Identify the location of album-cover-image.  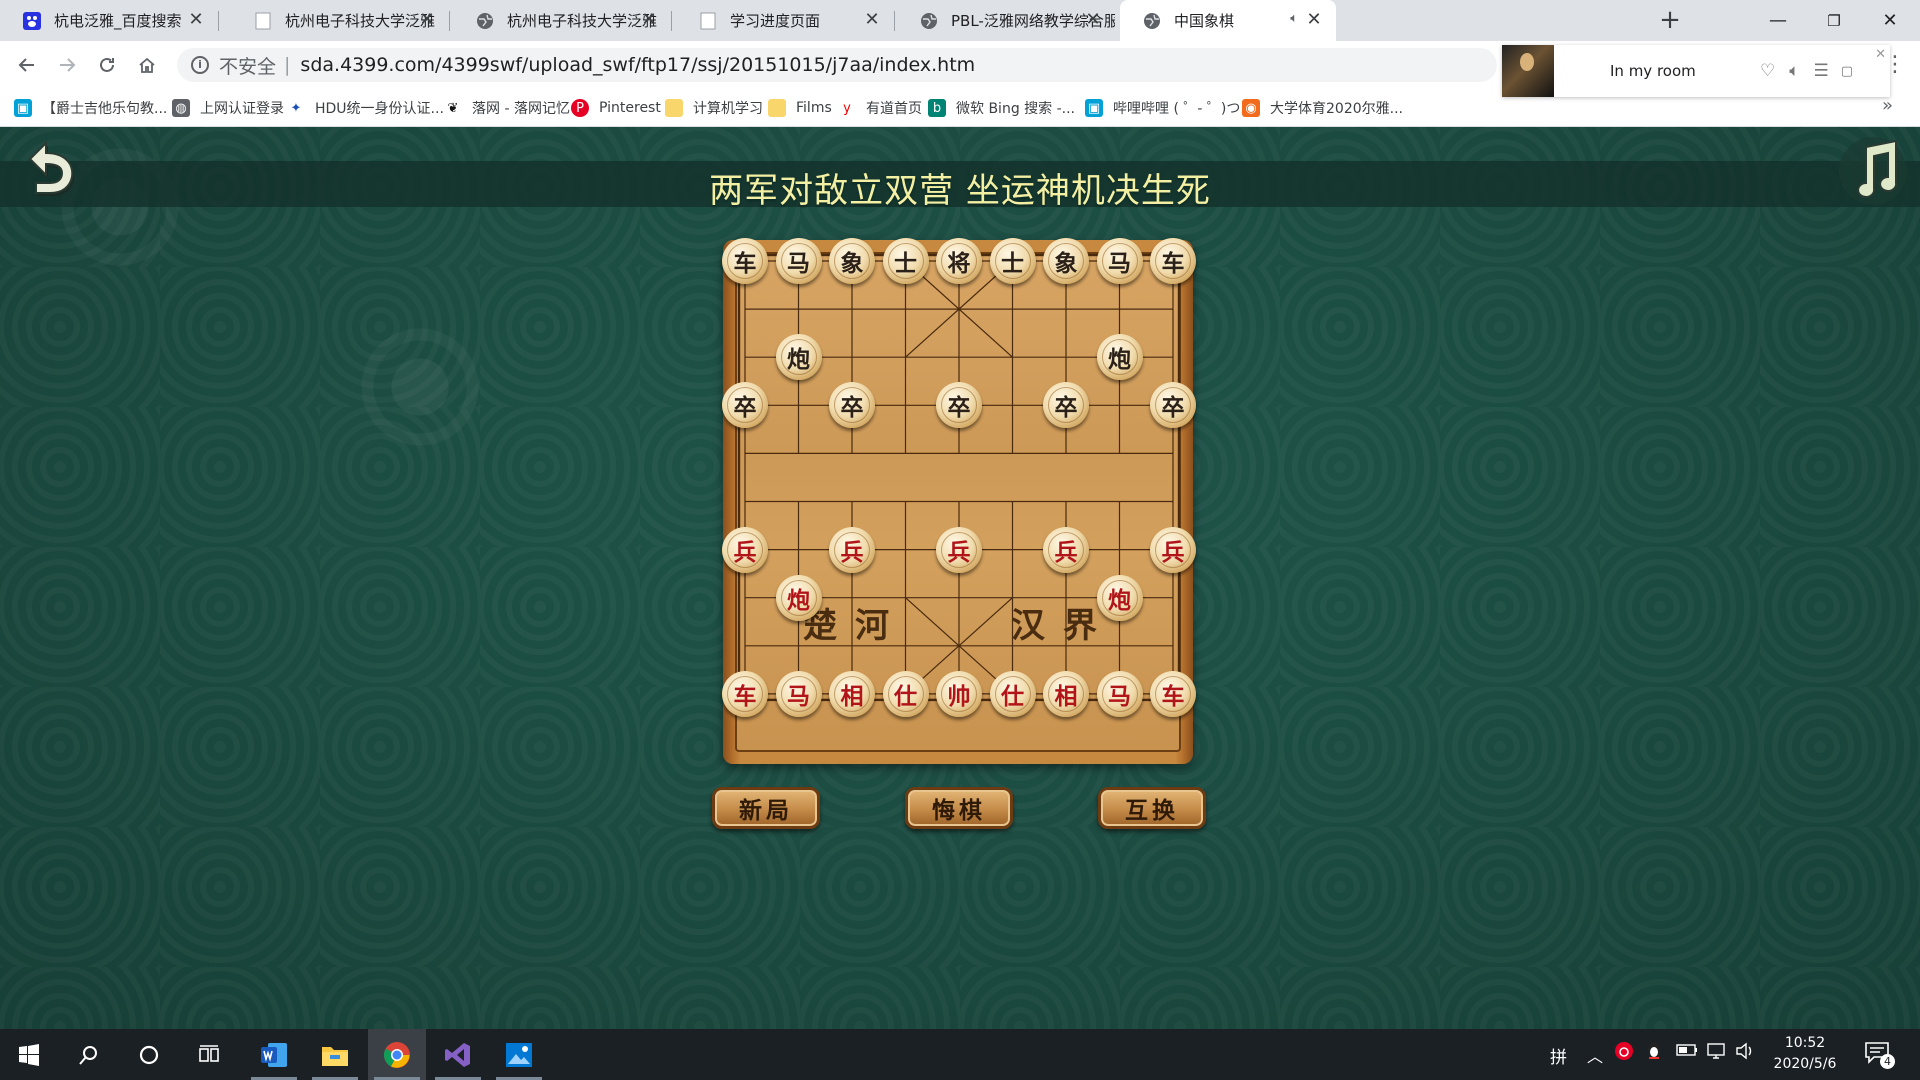
(1528, 71).